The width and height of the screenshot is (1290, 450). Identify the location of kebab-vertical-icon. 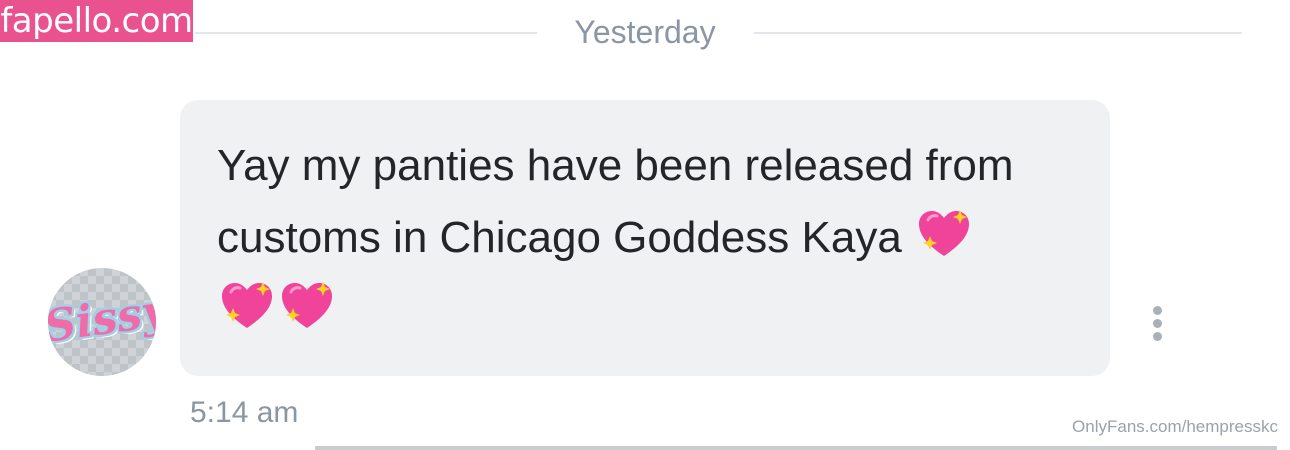
(1158, 322).